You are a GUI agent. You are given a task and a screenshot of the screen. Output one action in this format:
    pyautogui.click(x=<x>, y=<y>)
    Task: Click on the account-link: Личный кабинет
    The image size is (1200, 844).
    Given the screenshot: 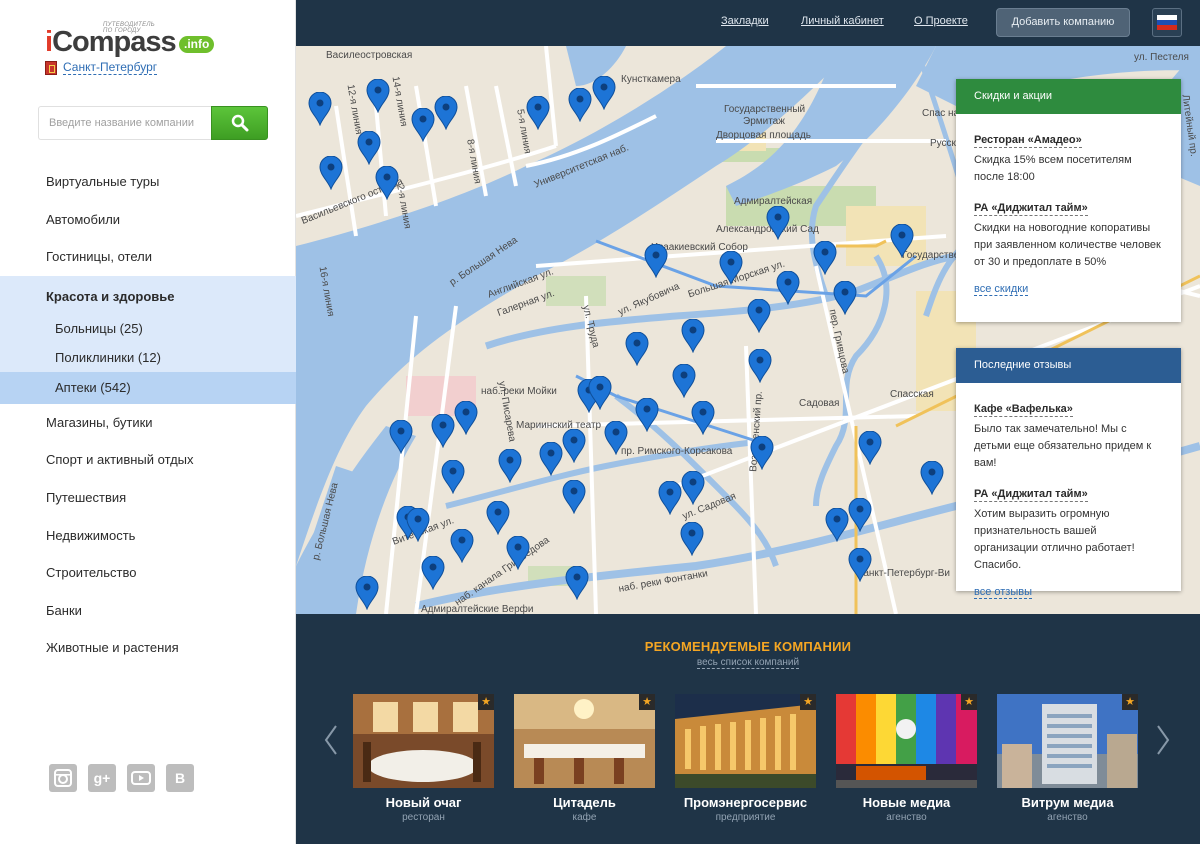 What is the action you would take?
    pyautogui.click(x=842, y=21)
    